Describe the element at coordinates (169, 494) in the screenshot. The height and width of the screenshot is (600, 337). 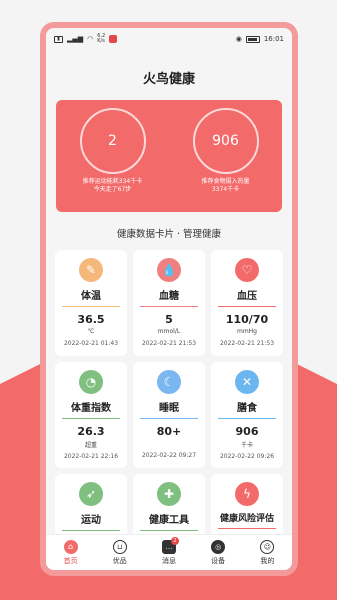
I see `medical-kit-icon: ✚` at that location.